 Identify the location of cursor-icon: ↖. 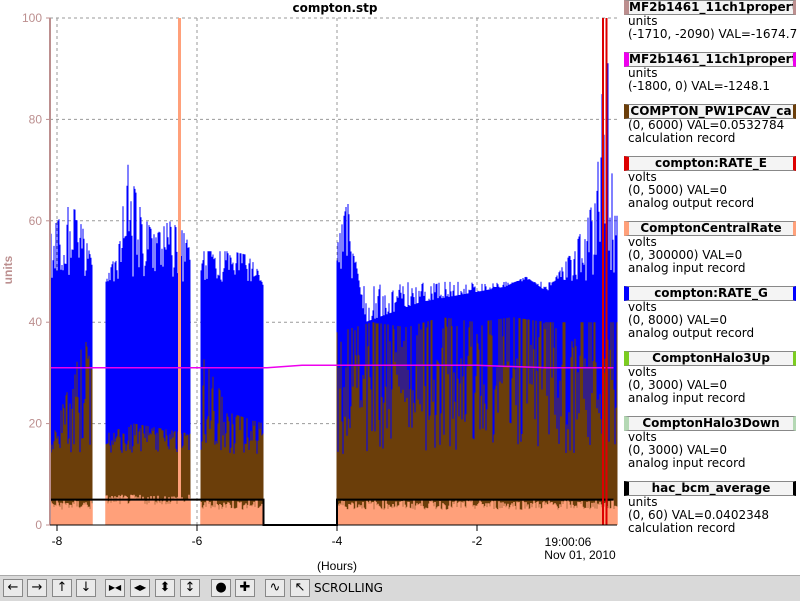
(300, 588).